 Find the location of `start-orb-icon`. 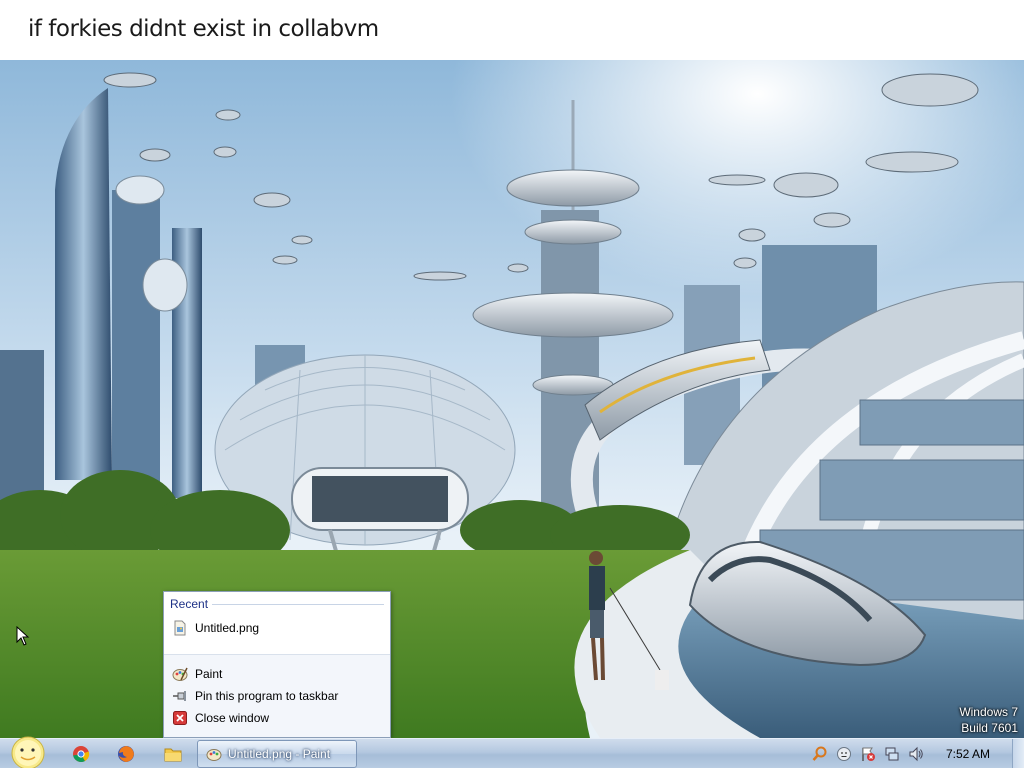

start-orb-icon is located at coordinates (28, 752).